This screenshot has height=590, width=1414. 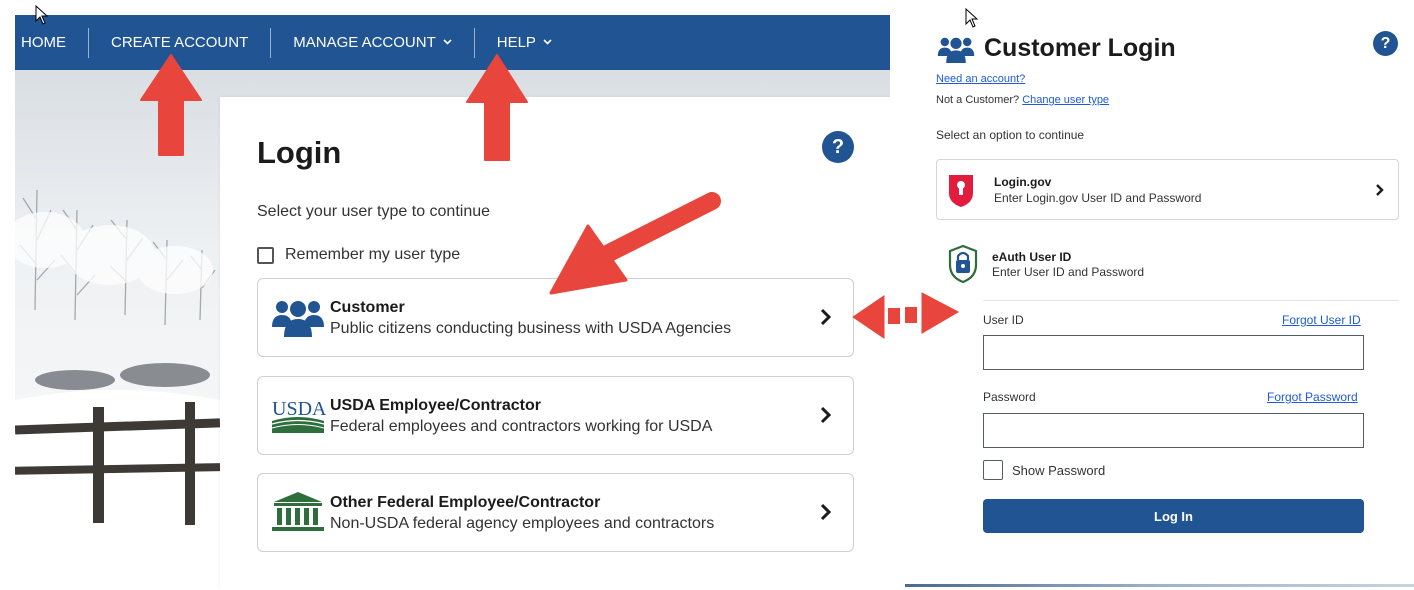 I want to click on change-user-type-link: Change user type, so click(x=1065, y=100).